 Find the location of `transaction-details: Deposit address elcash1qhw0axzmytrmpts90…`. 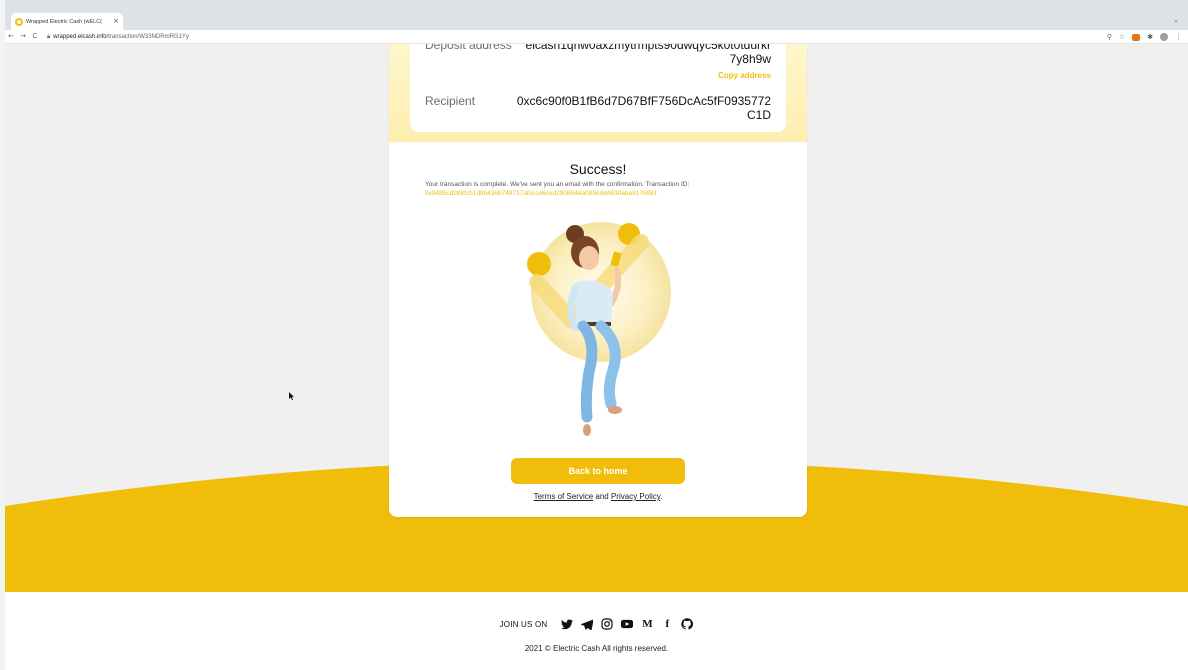

transaction-details: Deposit address elcash1qhw0axzmytrmpts90… is located at coordinates (598, 88).